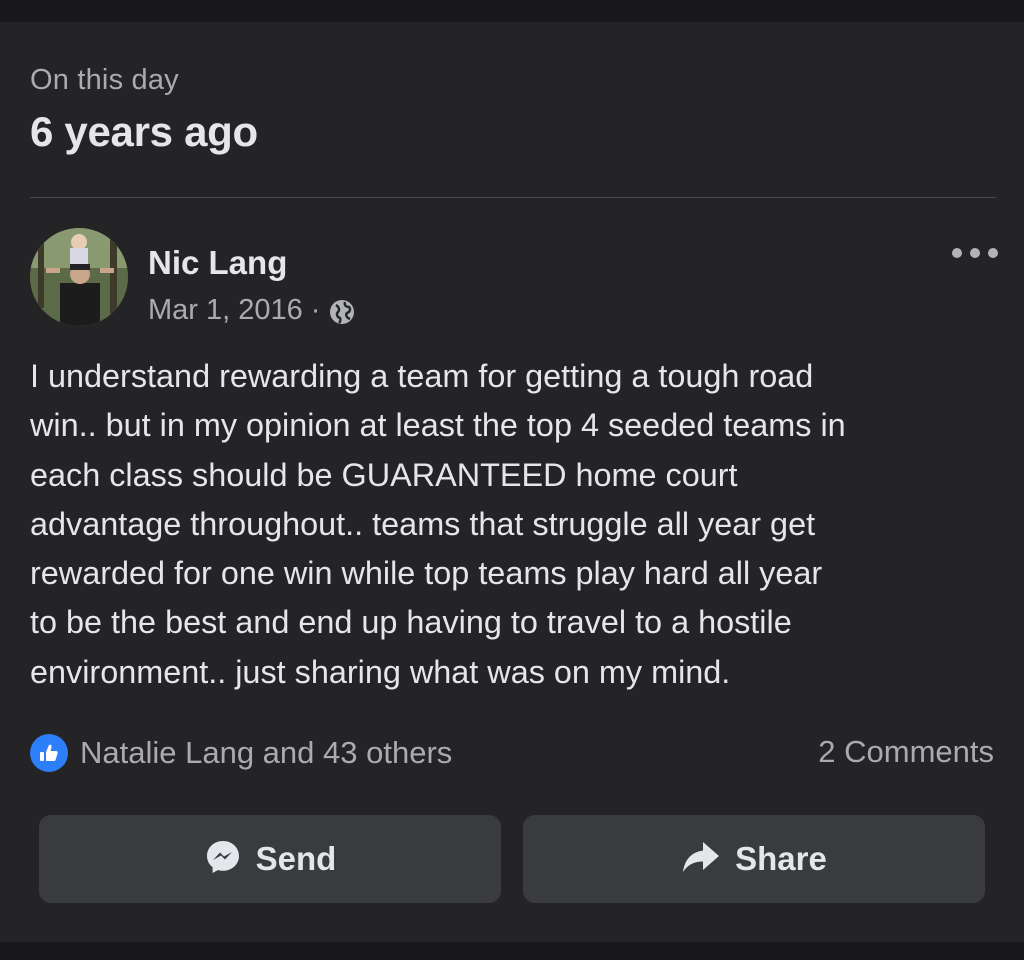  Describe the element at coordinates (906, 752) in the screenshot. I see `comments-count: 2 Comments` at that location.